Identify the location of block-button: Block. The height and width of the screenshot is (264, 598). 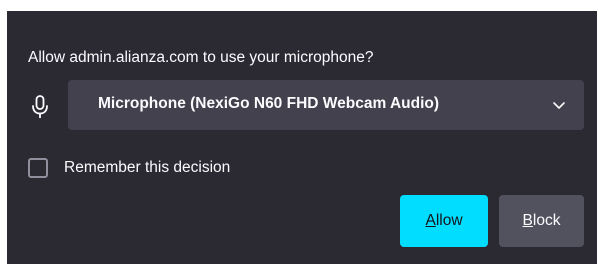
(541, 221).